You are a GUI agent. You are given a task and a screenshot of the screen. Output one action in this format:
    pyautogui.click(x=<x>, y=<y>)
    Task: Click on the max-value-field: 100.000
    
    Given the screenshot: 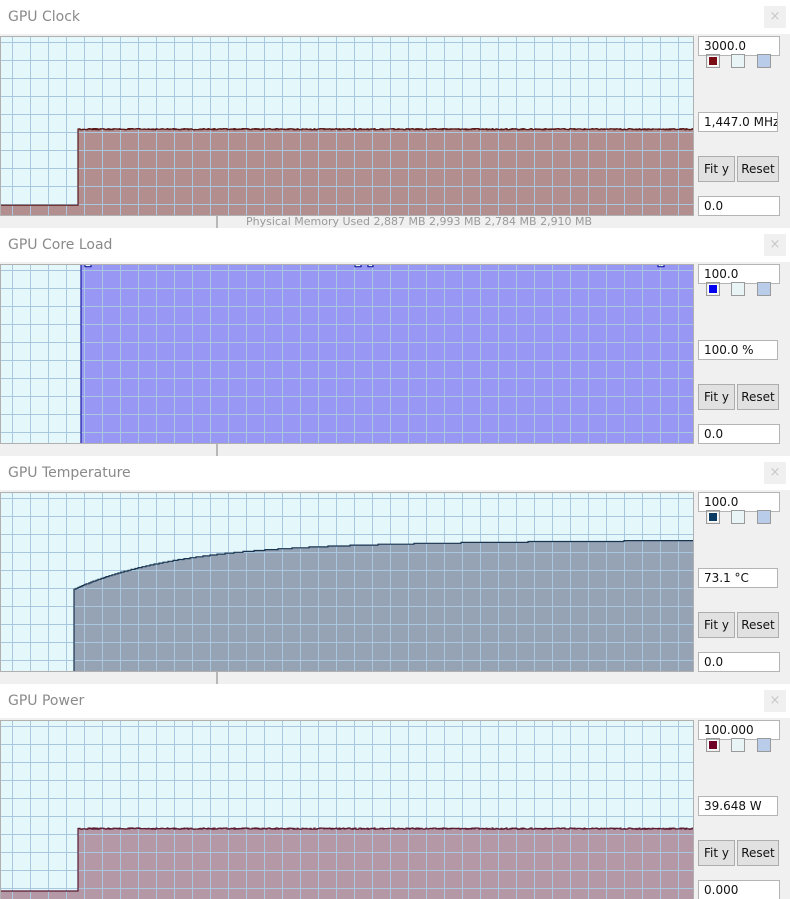 What is the action you would take?
    pyautogui.click(x=739, y=730)
    